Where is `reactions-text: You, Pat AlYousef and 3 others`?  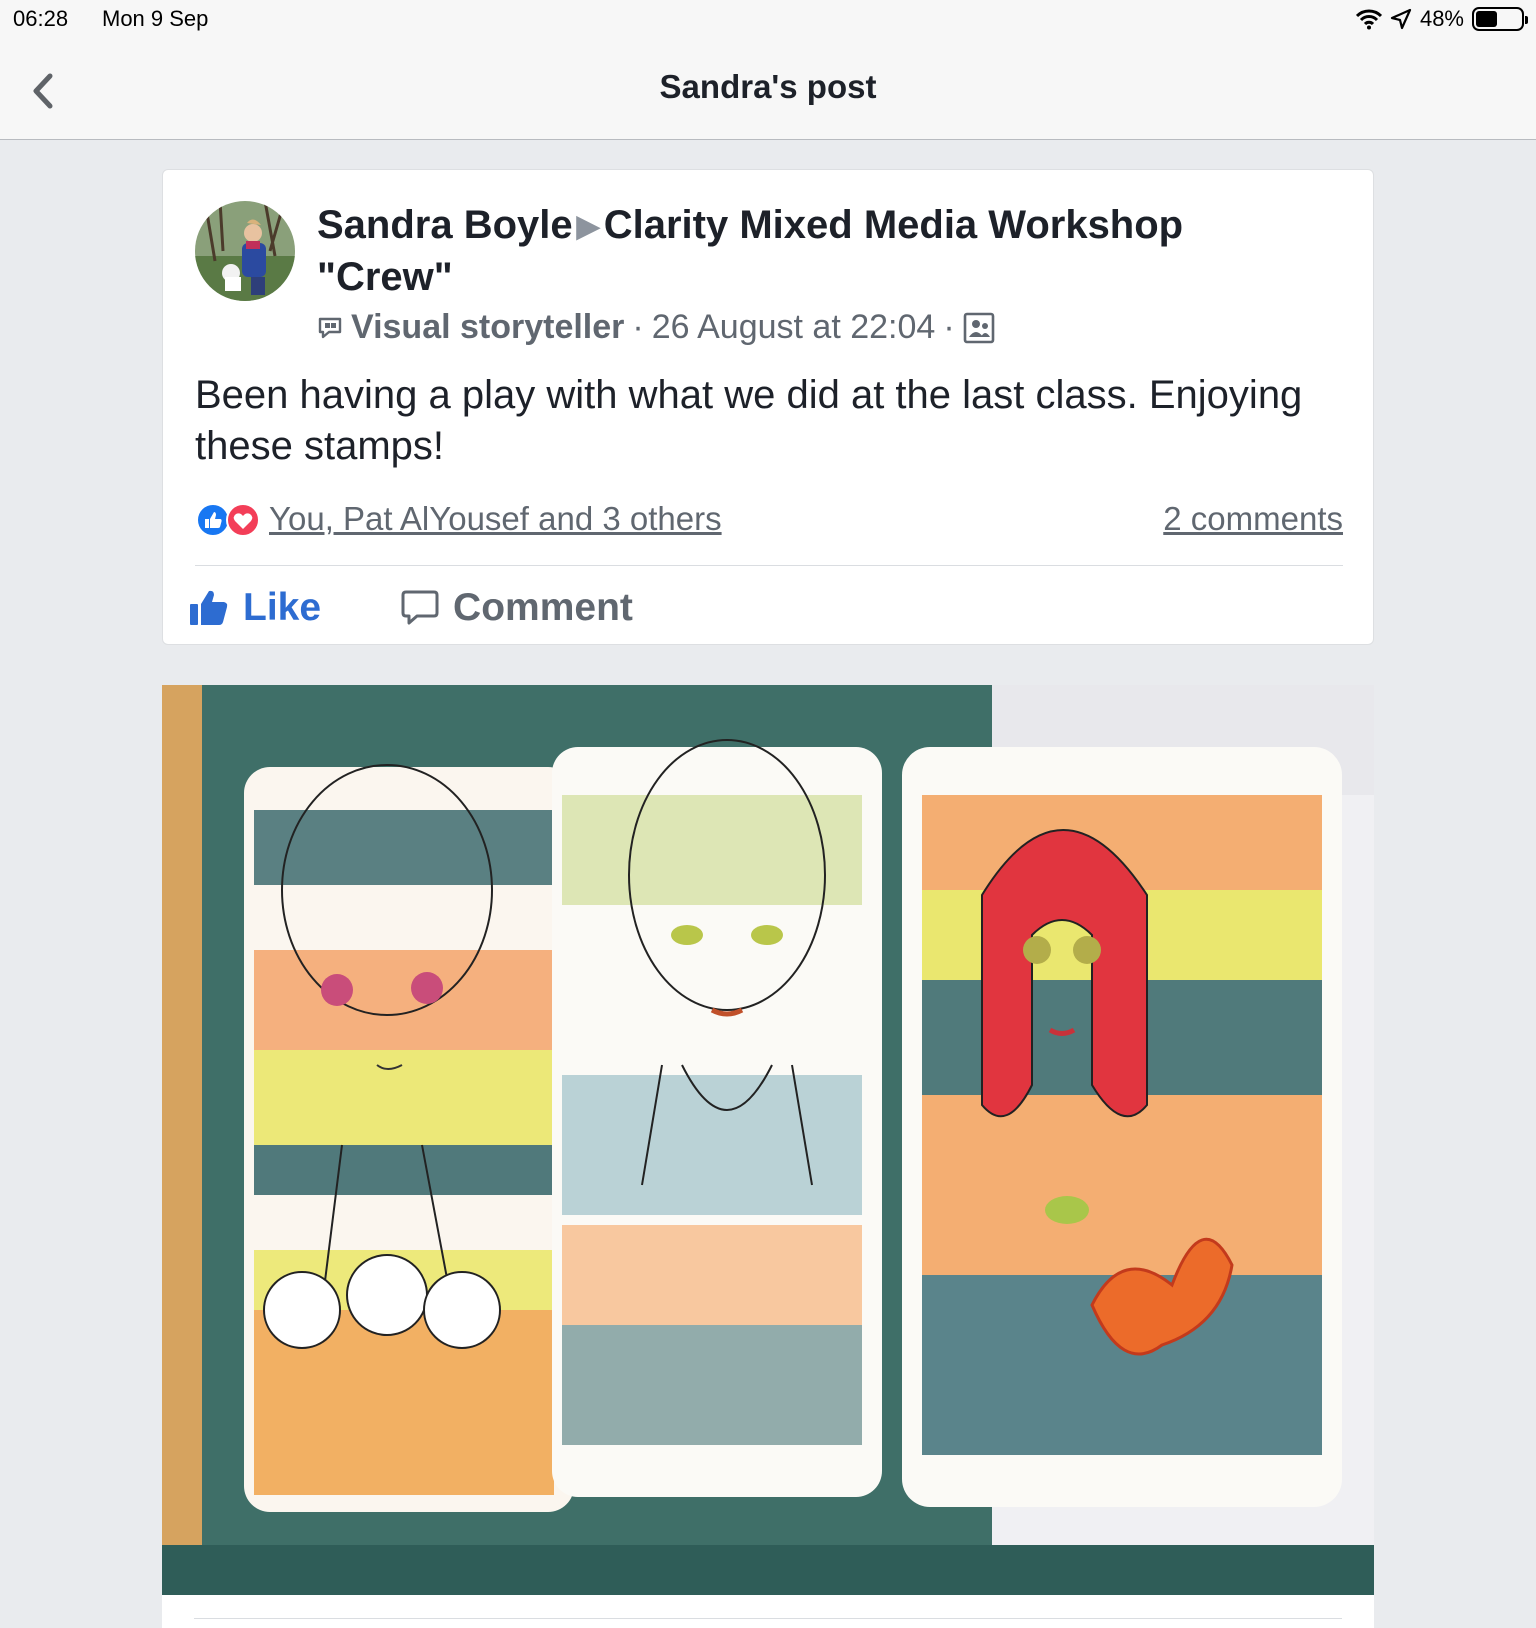
reactions-text: You, Pat AlYousef and 3 others is located at coordinates (495, 519).